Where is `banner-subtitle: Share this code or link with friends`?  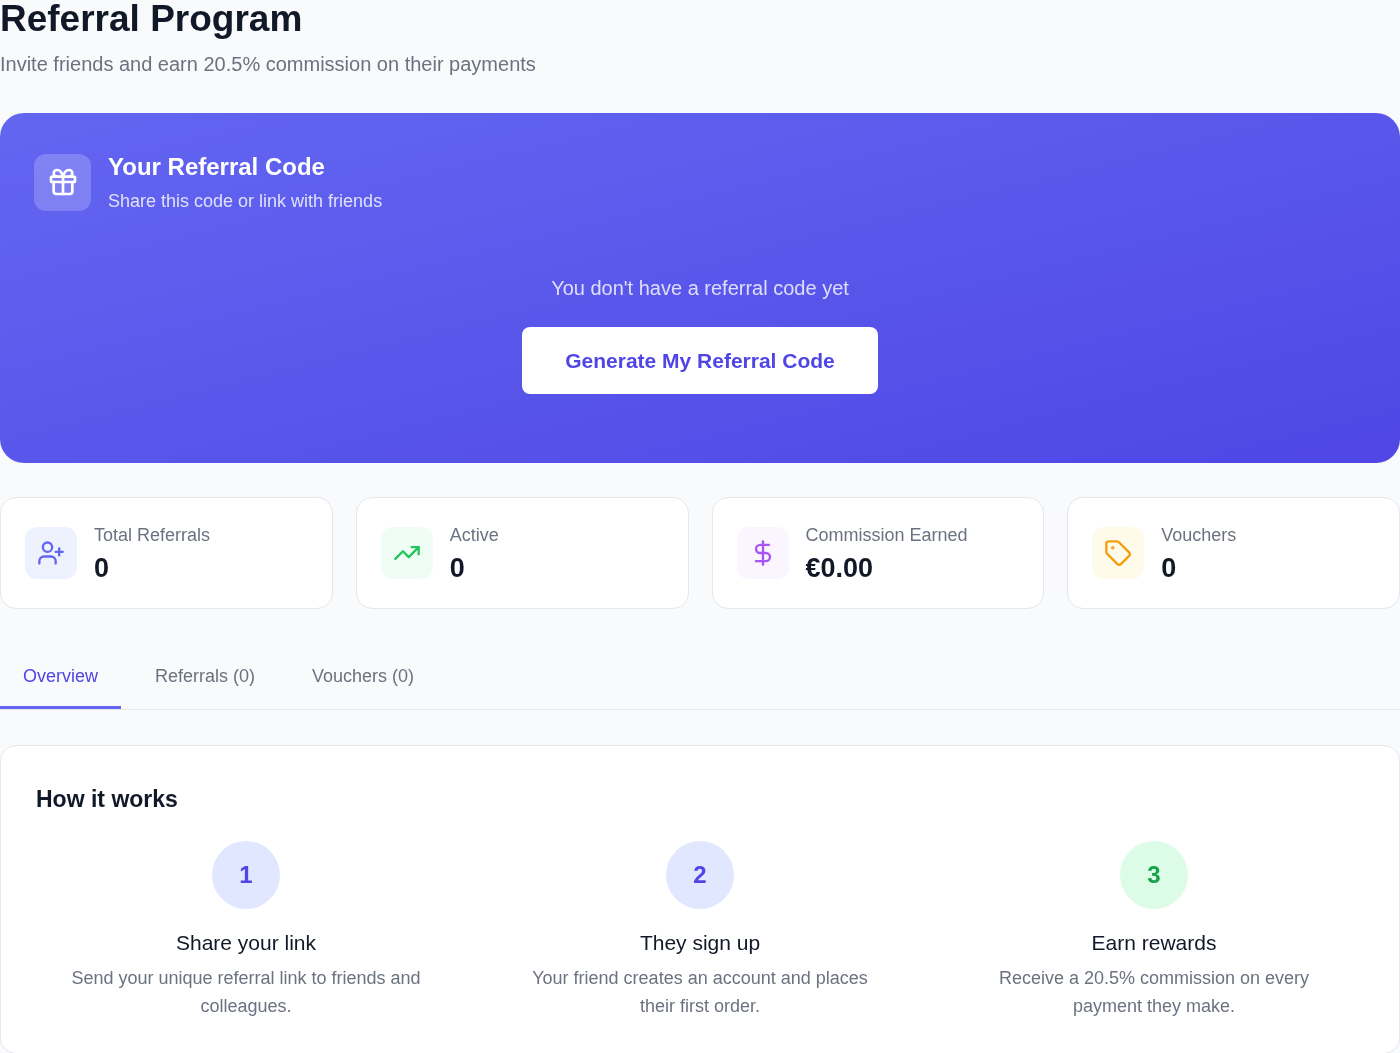 banner-subtitle: Share this code or link with friends is located at coordinates (245, 201).